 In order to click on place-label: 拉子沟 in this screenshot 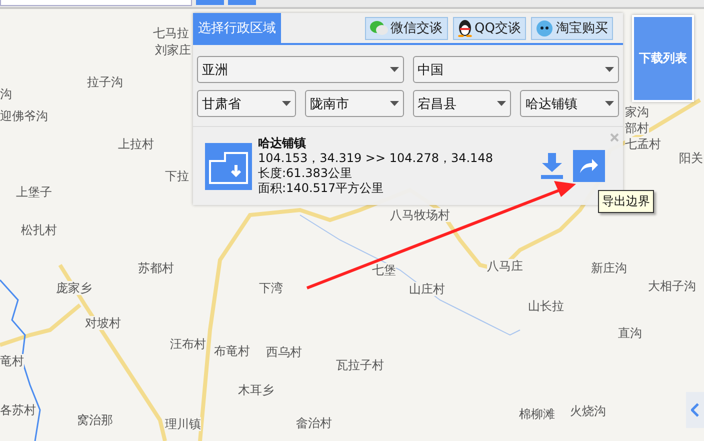, I will do `click(105, 82)`.